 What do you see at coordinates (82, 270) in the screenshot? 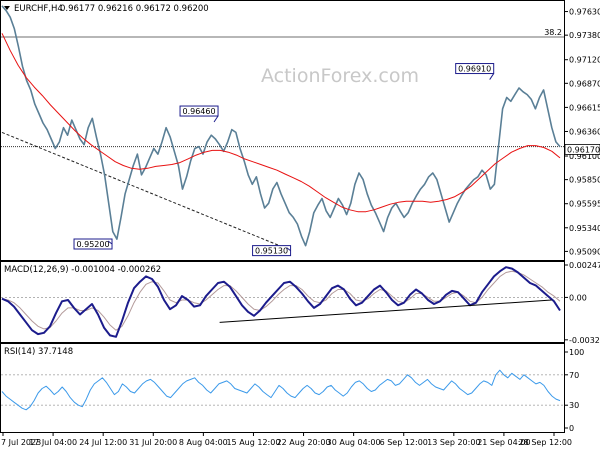
I see `macd-title: MACD(12,26,9) -0.001004 -0.000262` at bounding box center [82, 270].